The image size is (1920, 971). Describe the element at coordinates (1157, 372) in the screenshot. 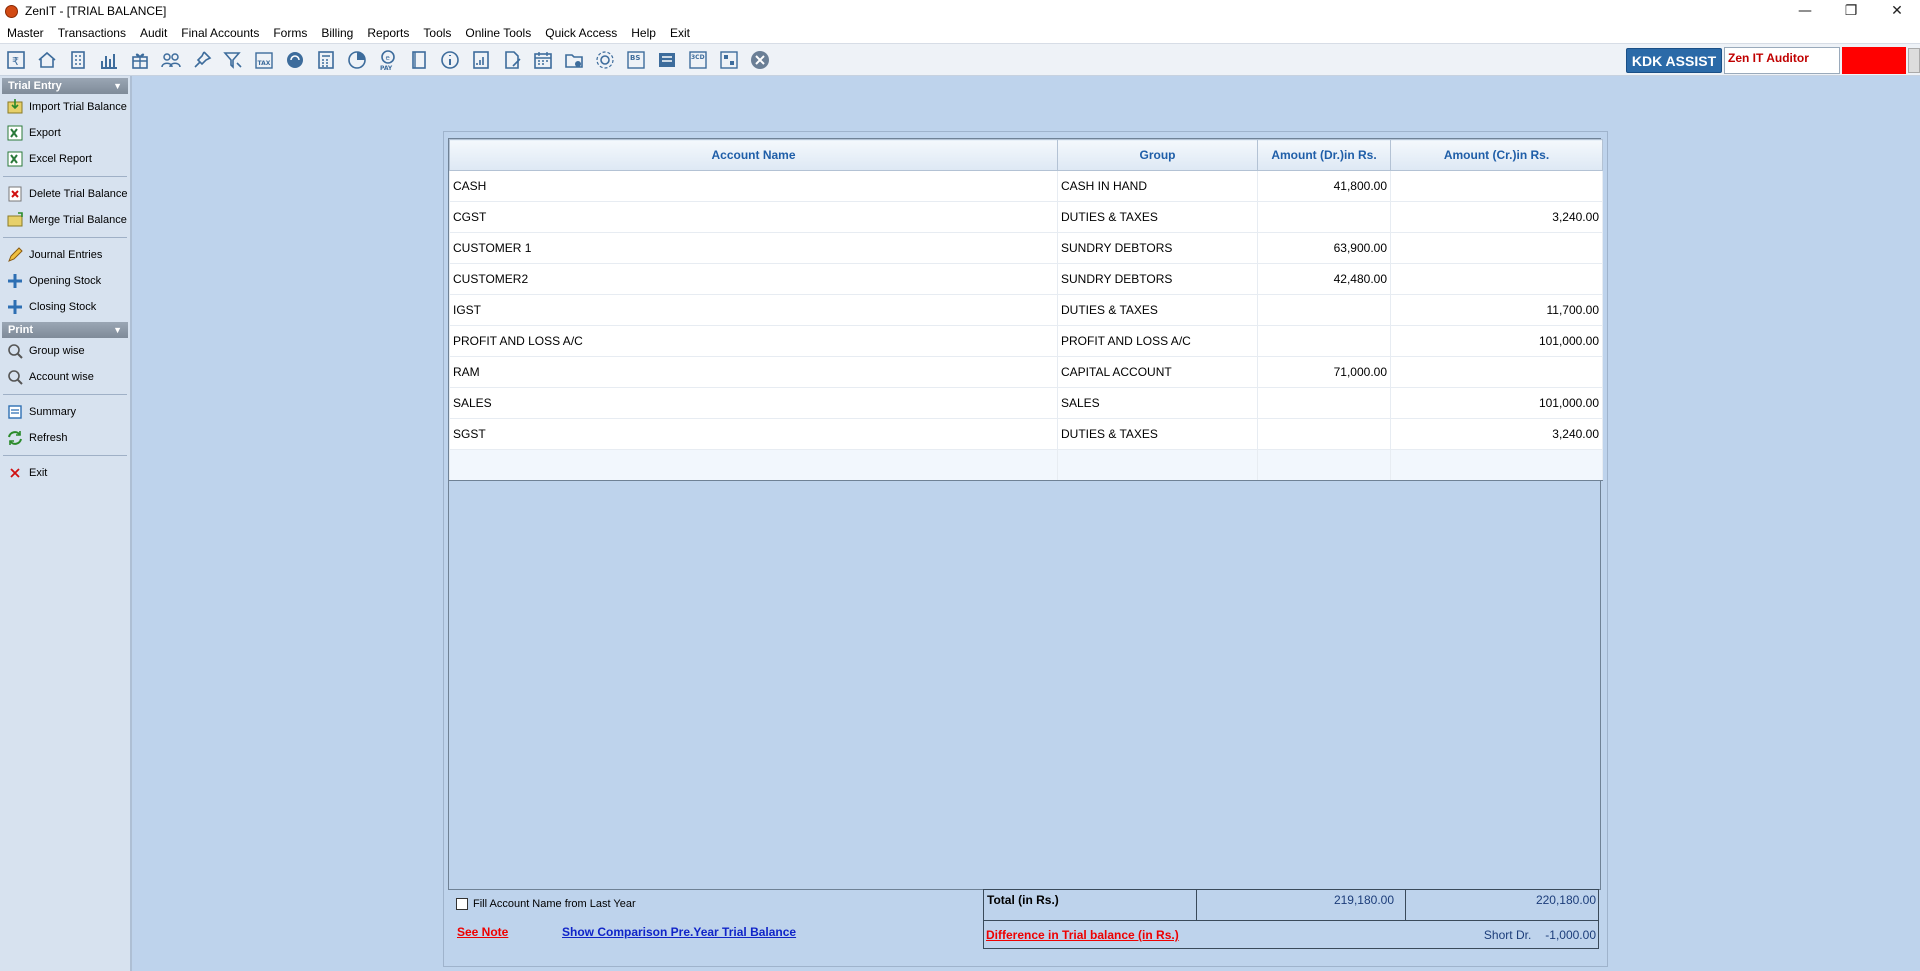

I see `cell-group: CAPITAL ACCOUNT` at that location.